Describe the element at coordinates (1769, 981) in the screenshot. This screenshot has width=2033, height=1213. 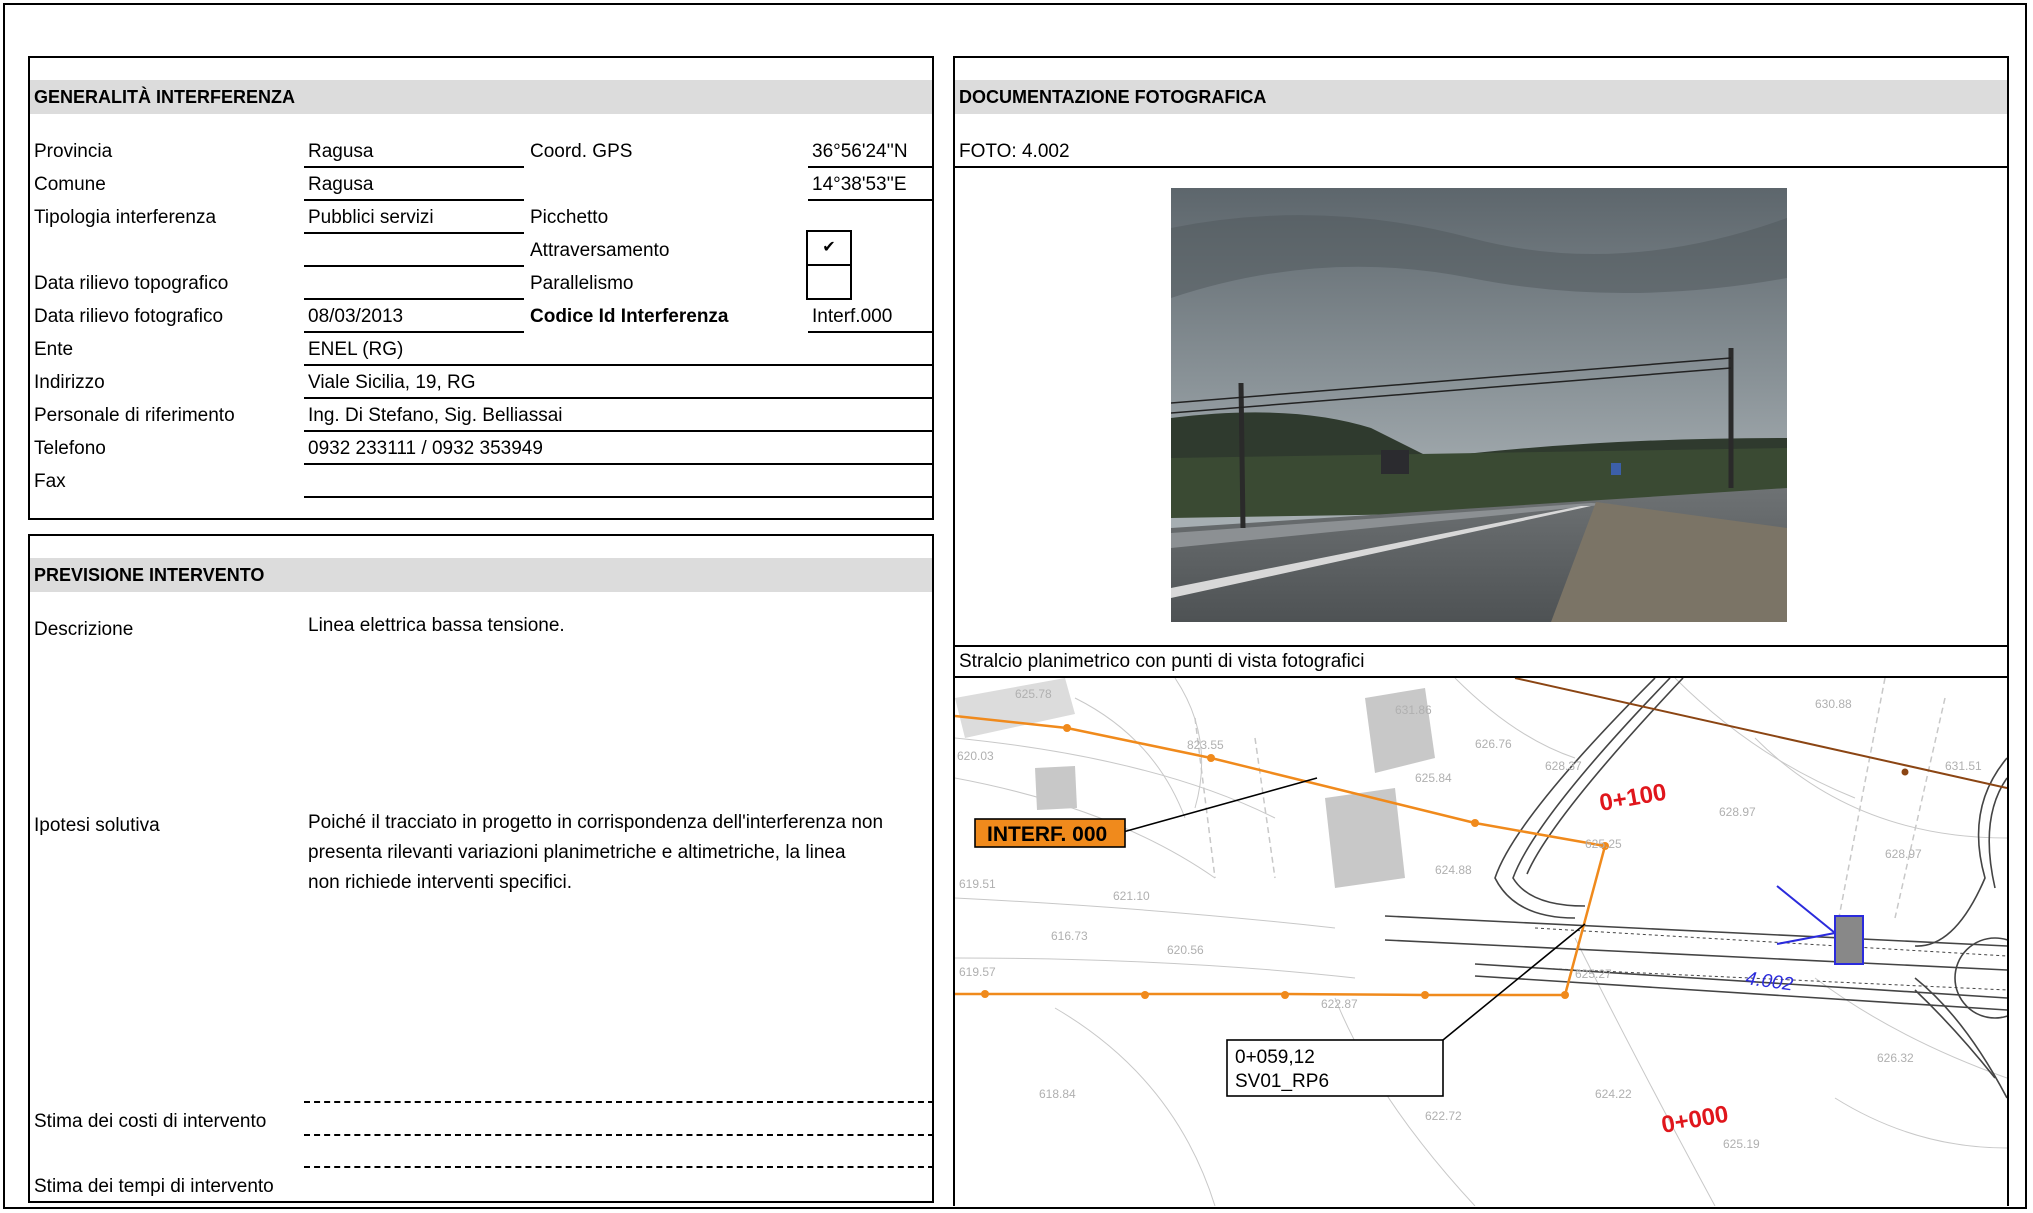
I see `photo-viewpoint-label: 4.002` at that location.